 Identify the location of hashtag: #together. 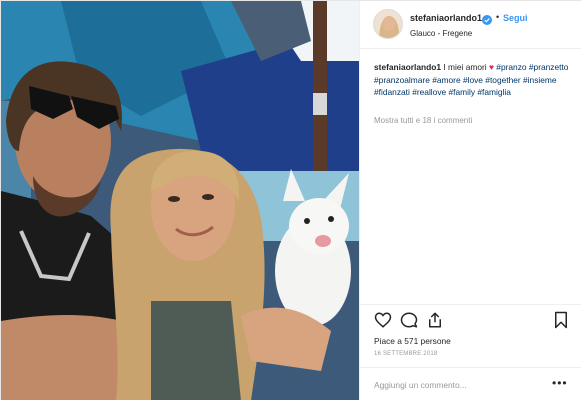
(502, 80).